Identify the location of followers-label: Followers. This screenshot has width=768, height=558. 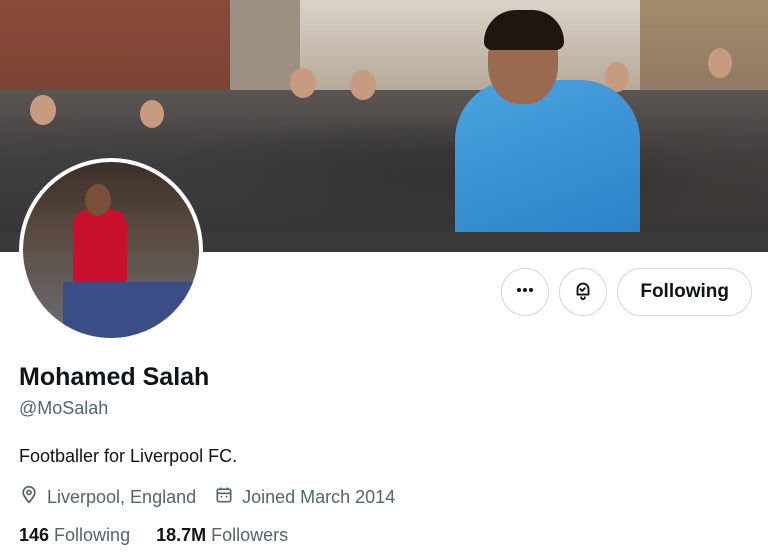
(250, 535).